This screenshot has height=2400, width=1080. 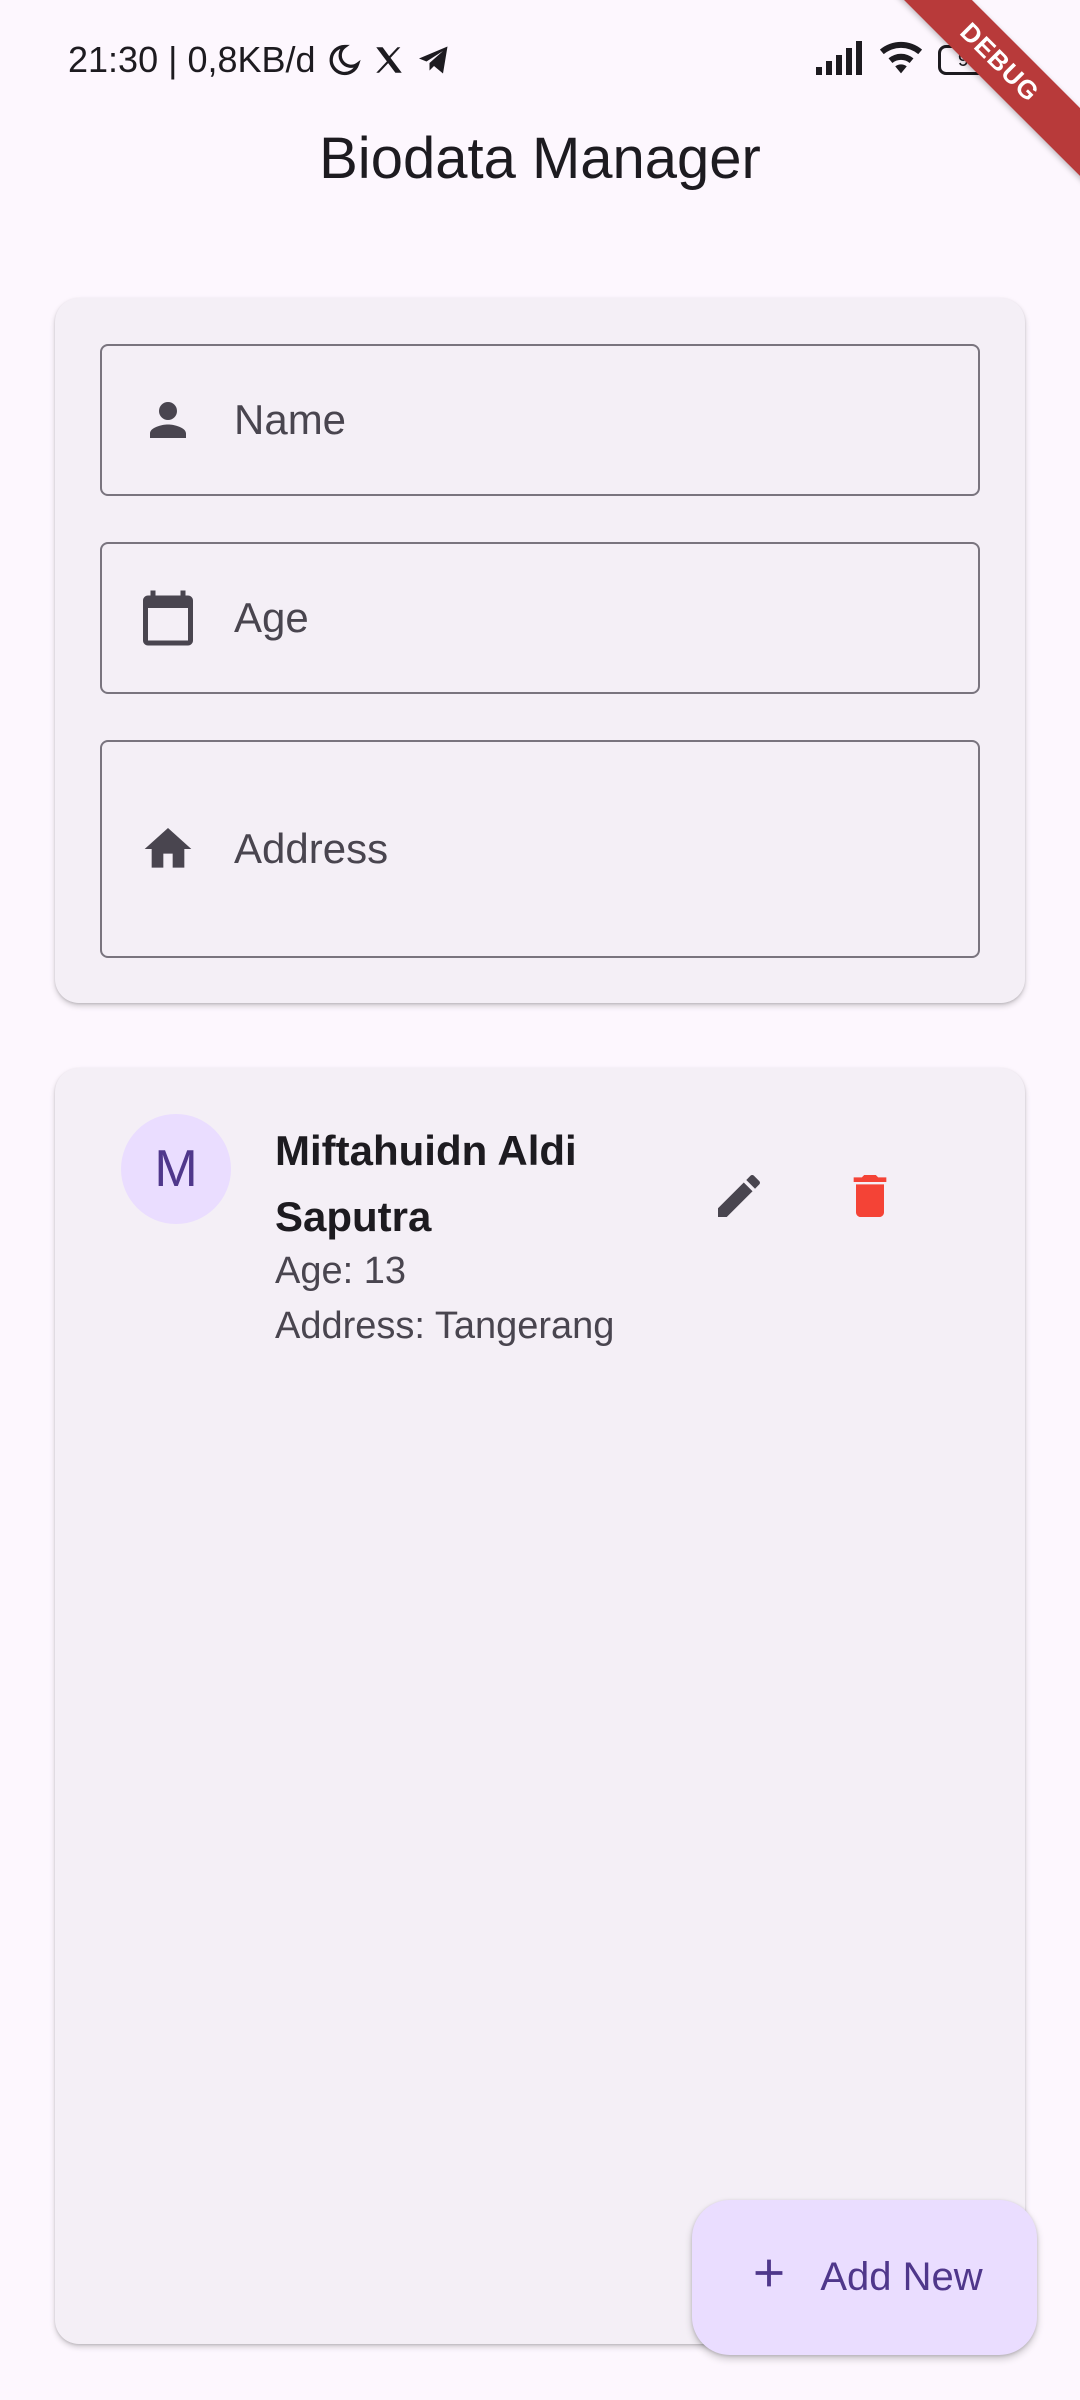 What do you see at coordinates (445, 1326) in the screenshot?
I see `item-address: Address: Tangerang` at bounding box center [445, 1326].